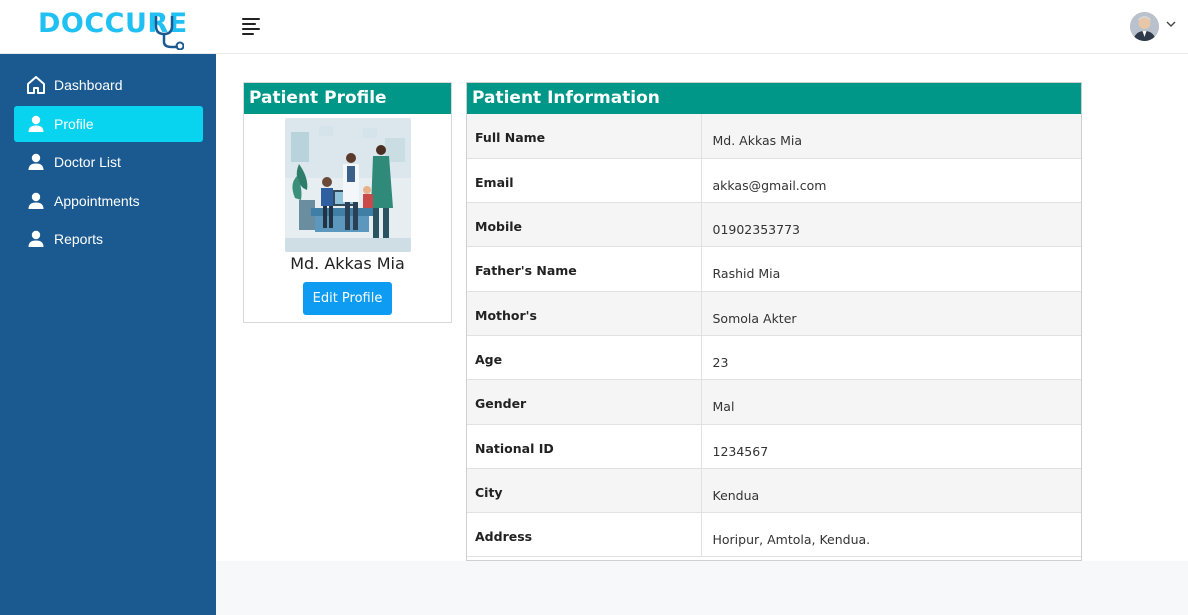 The height and width of the screenshot is (615, 1188). I want to click on stethoscope-icon, so click(169, 33).